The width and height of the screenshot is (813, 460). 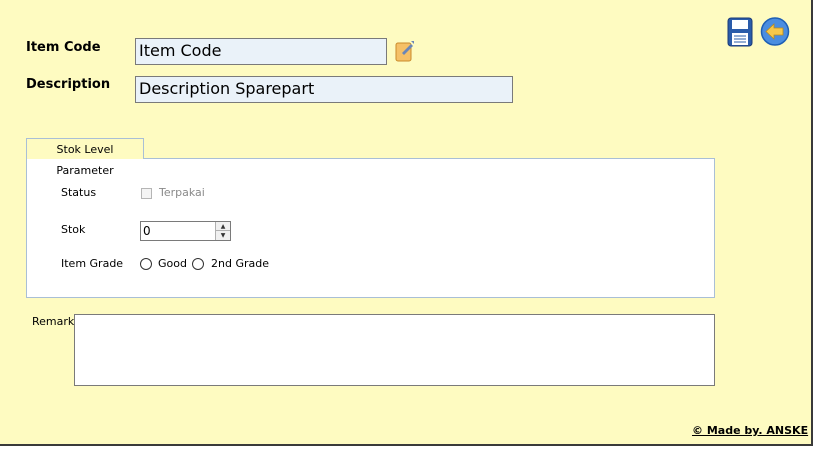 I want to click on remark-label: Remark, so click(x=53, y=321).